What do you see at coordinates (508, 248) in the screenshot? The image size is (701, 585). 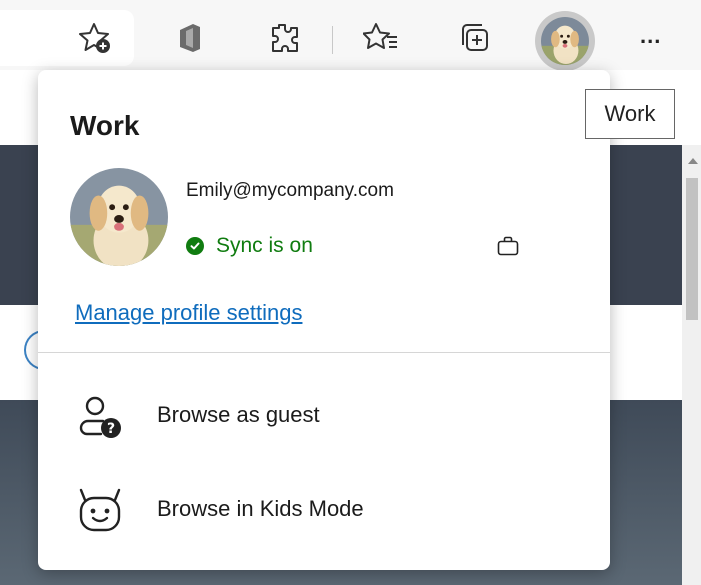 I see `briefcase-icon` at bounding box center [508, 248].